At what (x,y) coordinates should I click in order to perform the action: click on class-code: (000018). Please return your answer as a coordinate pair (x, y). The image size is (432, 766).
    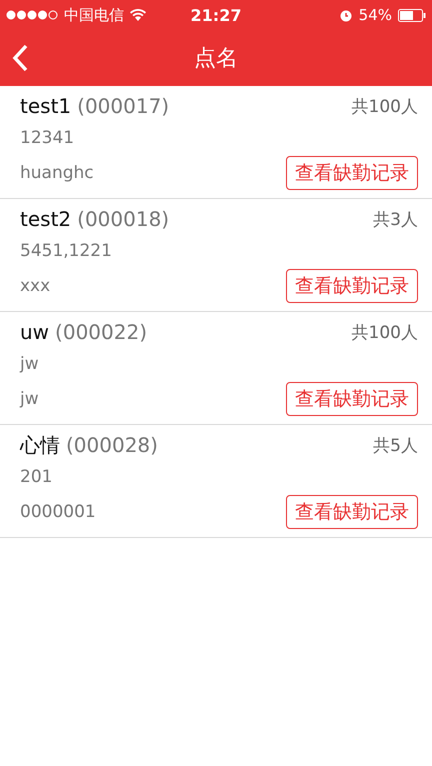
    Looking at the image, I should click on (123, 219).